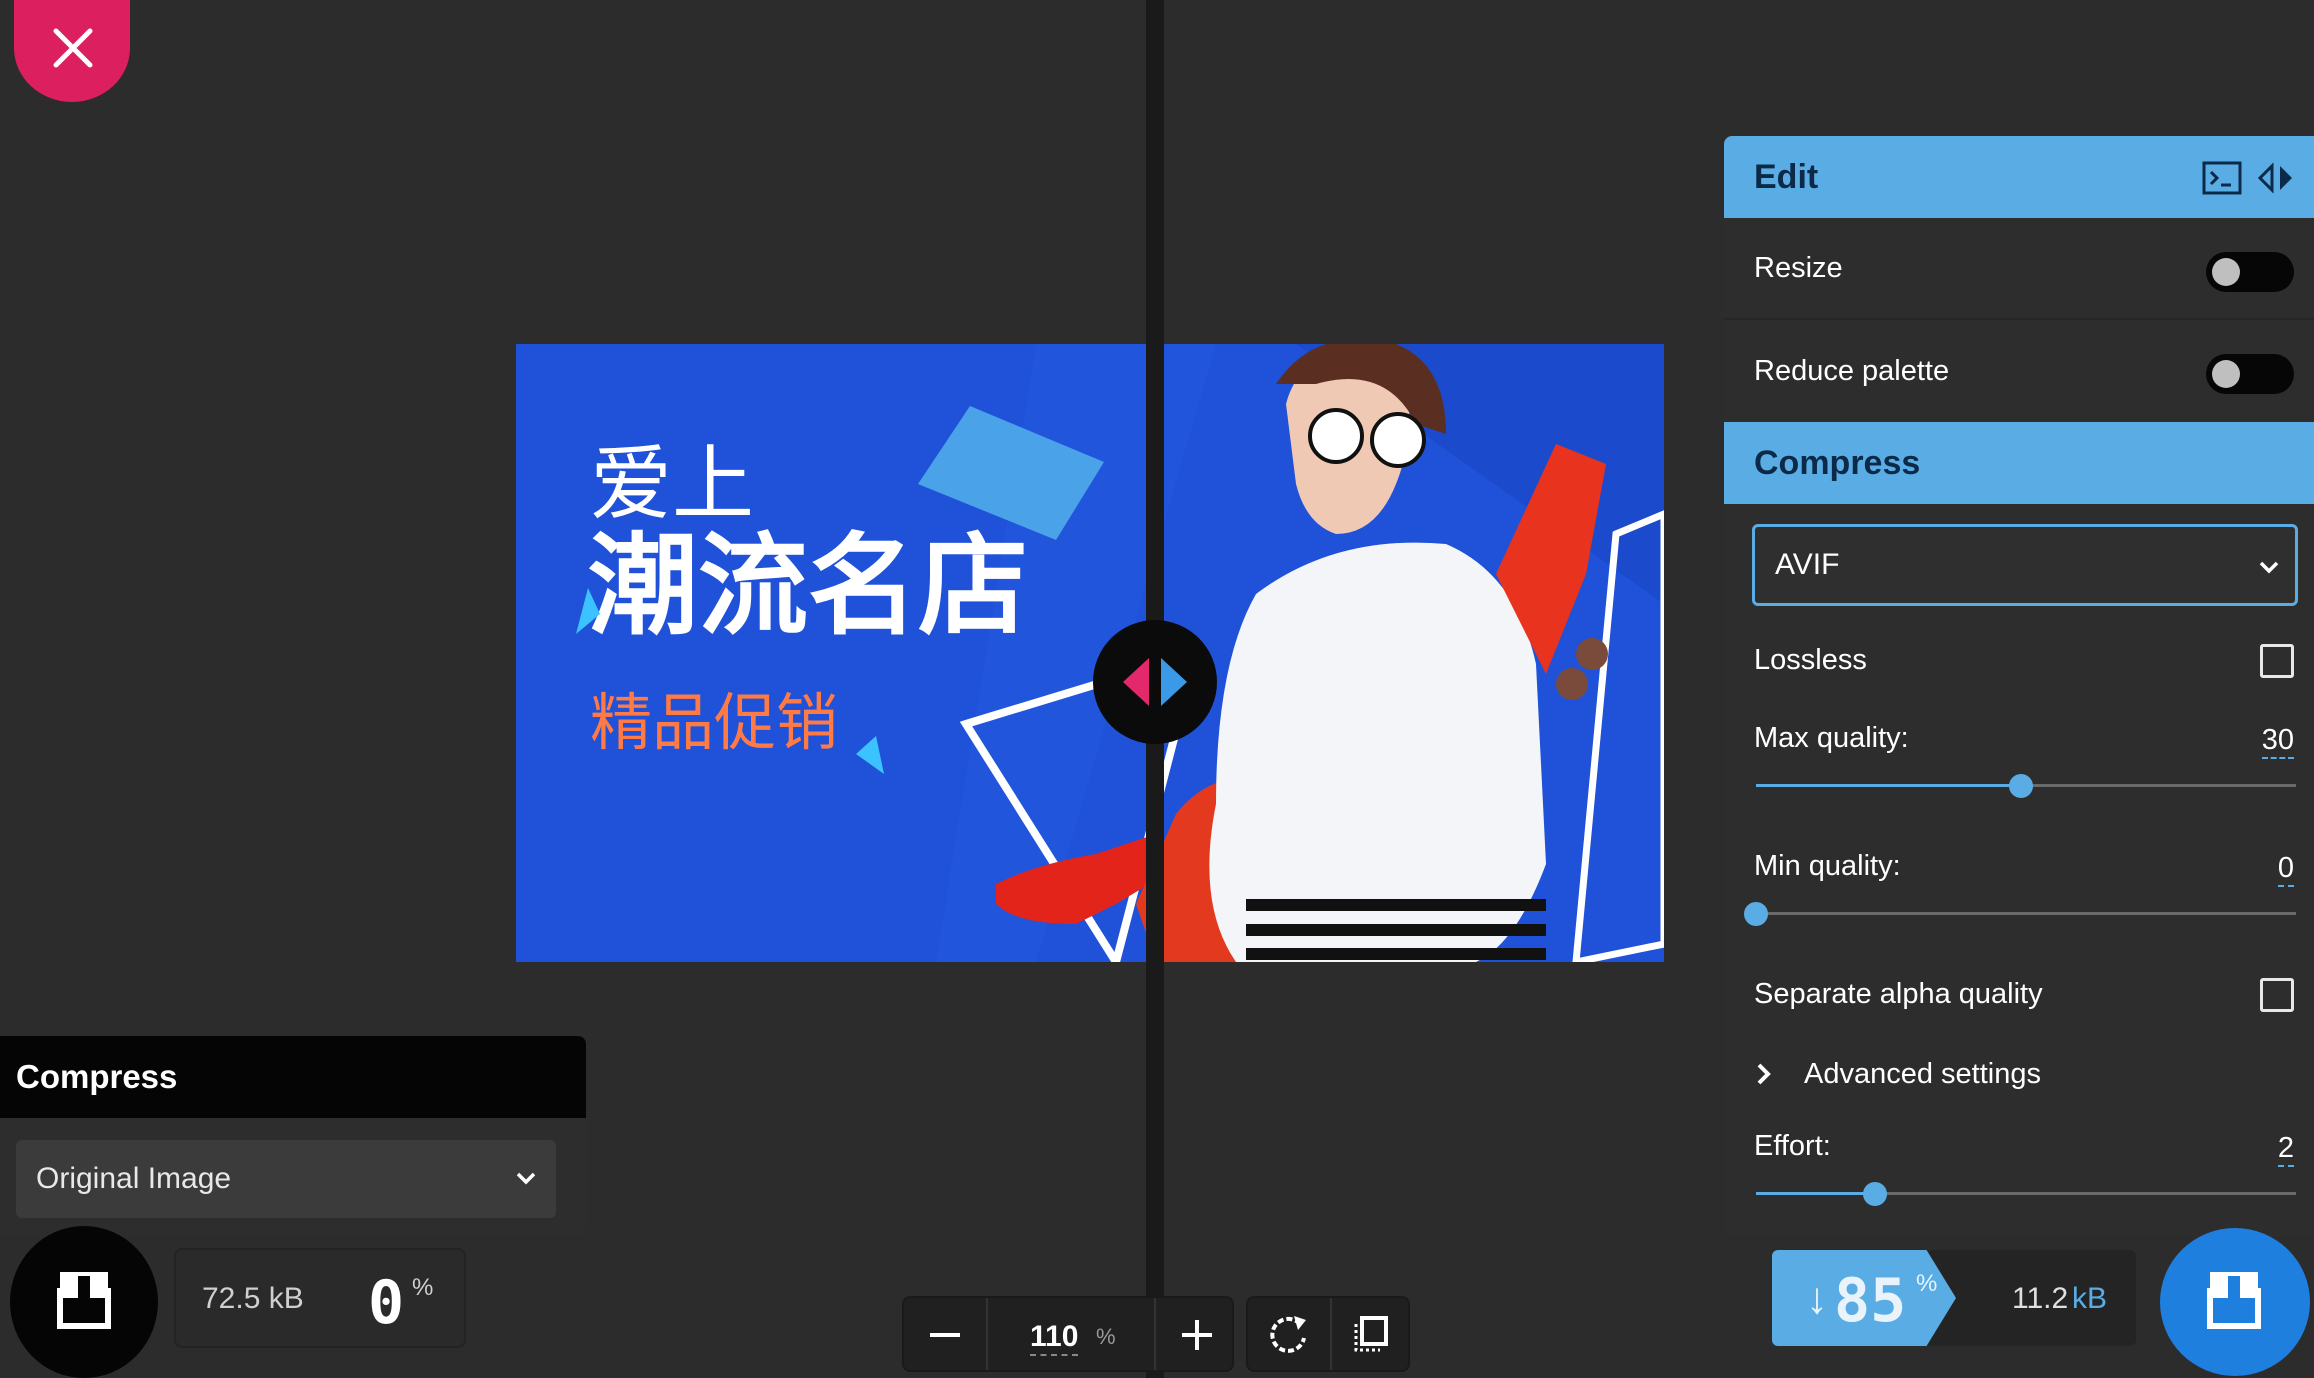 Image resolution: width=2314 pixels, height=1378 pixels. What do you see at coordinates (1807, 564) in the screenshot?
I see `format-value: AVIF` at bounding box center [1807, 564].